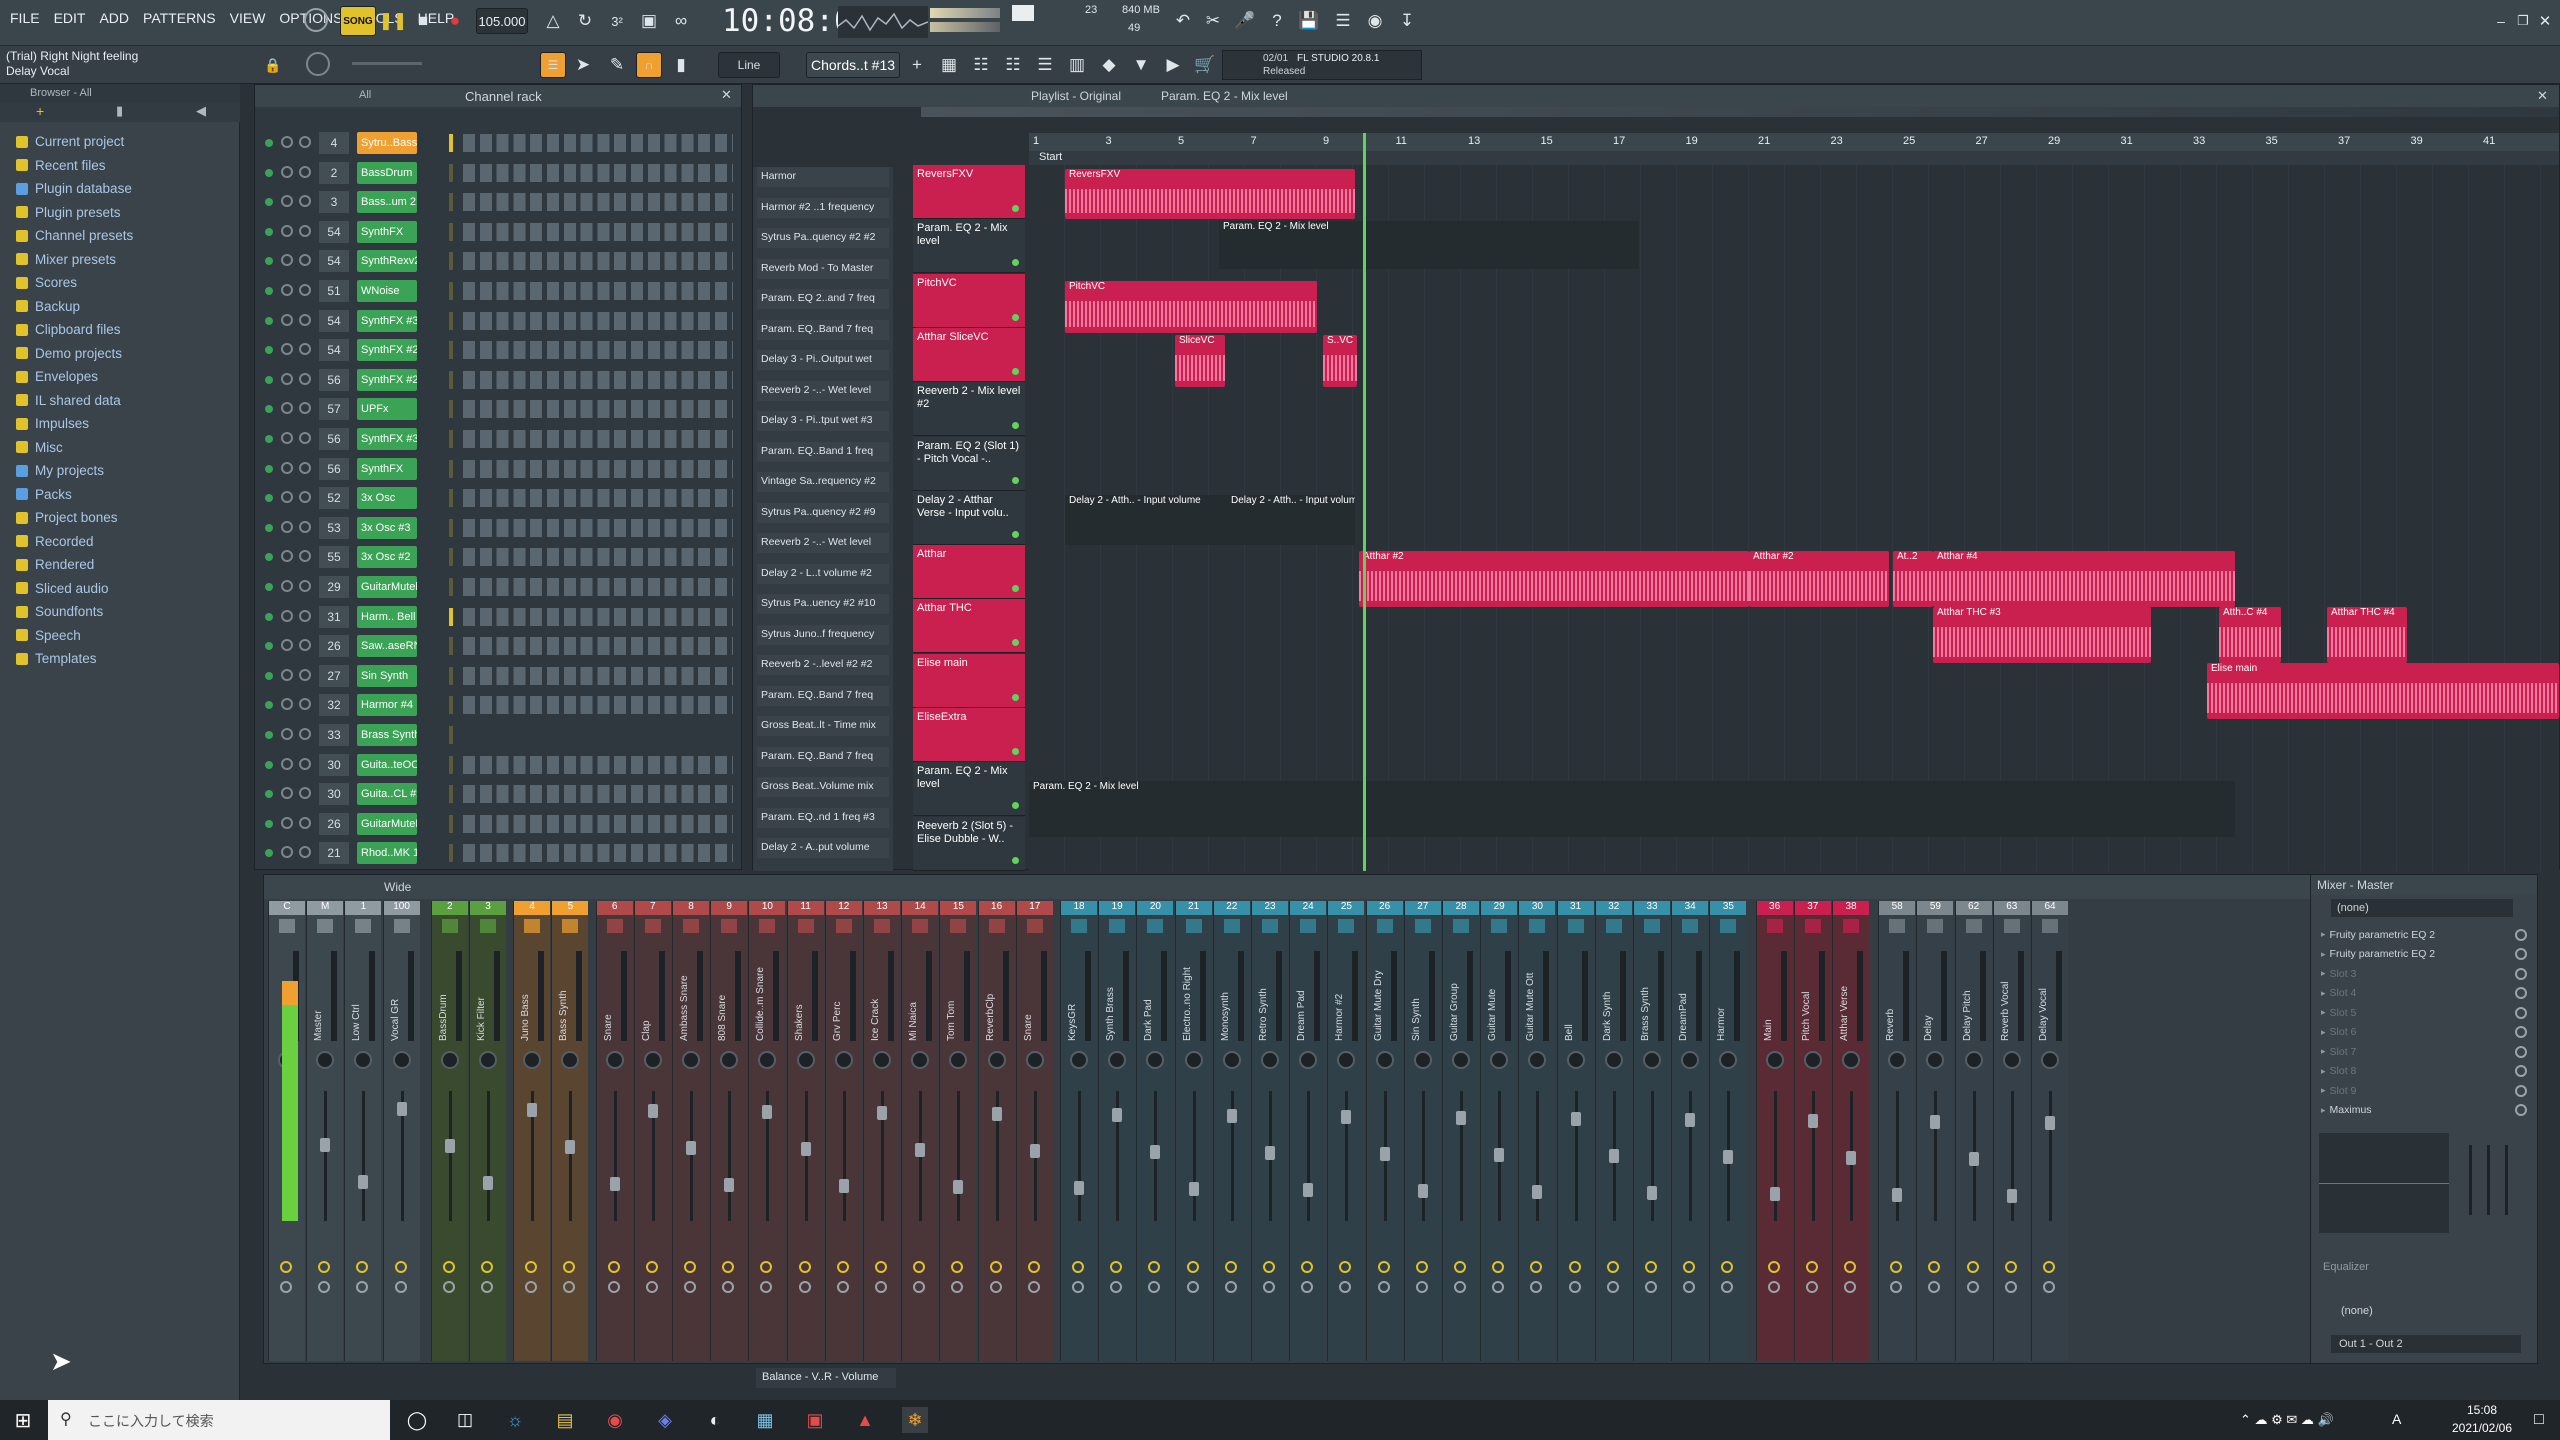 The image size is (2560, 1440). What do you see at coordinates (1077, 65) in the screenshot?
I see `browser-icon: ▥` at bounding box center [1077, 65].